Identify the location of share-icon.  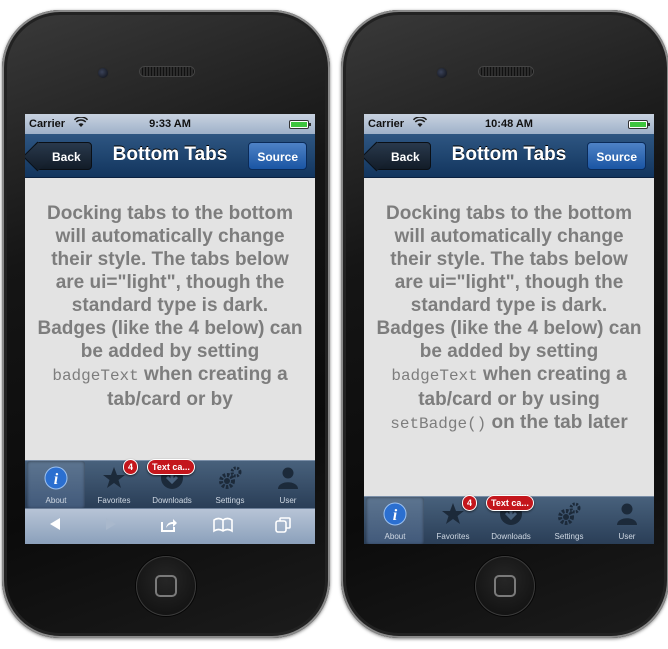
(169, 527).